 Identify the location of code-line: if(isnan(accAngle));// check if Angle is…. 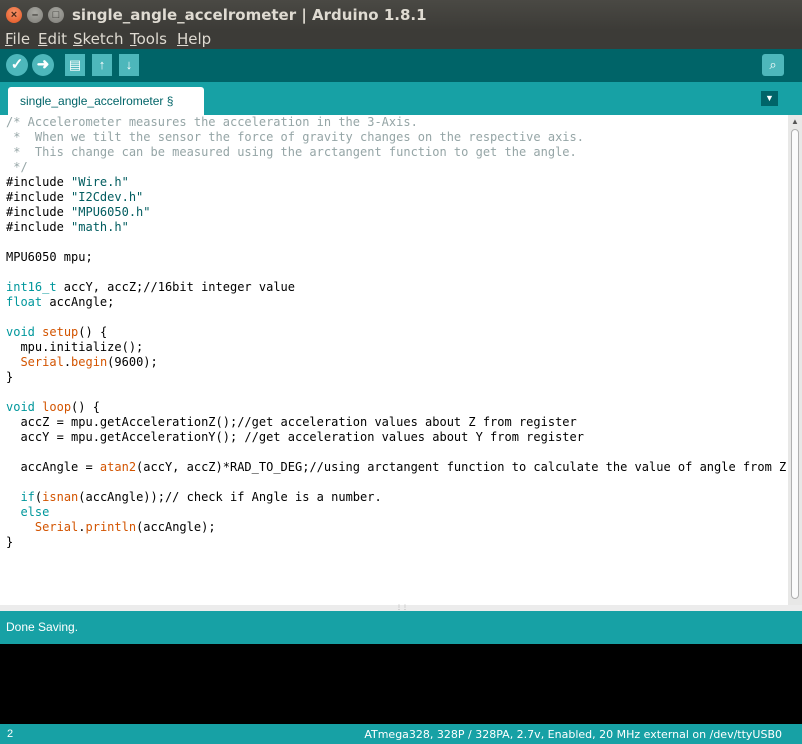
(397, 497).